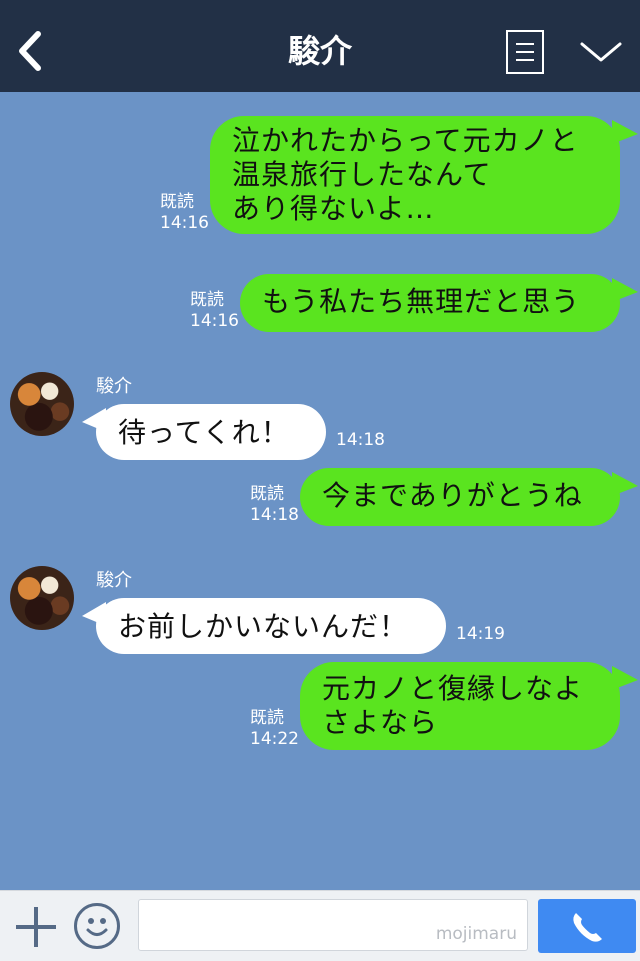  What do you see at coordinates (36, 927) in the screenshot?
I see `add-button` at bounding box center [36, 927].